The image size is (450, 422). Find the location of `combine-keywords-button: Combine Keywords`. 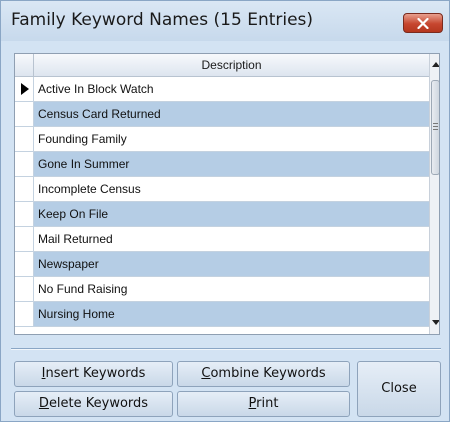

combine-keywords-button: Combine Keywords is located at coordinates (263, 374).